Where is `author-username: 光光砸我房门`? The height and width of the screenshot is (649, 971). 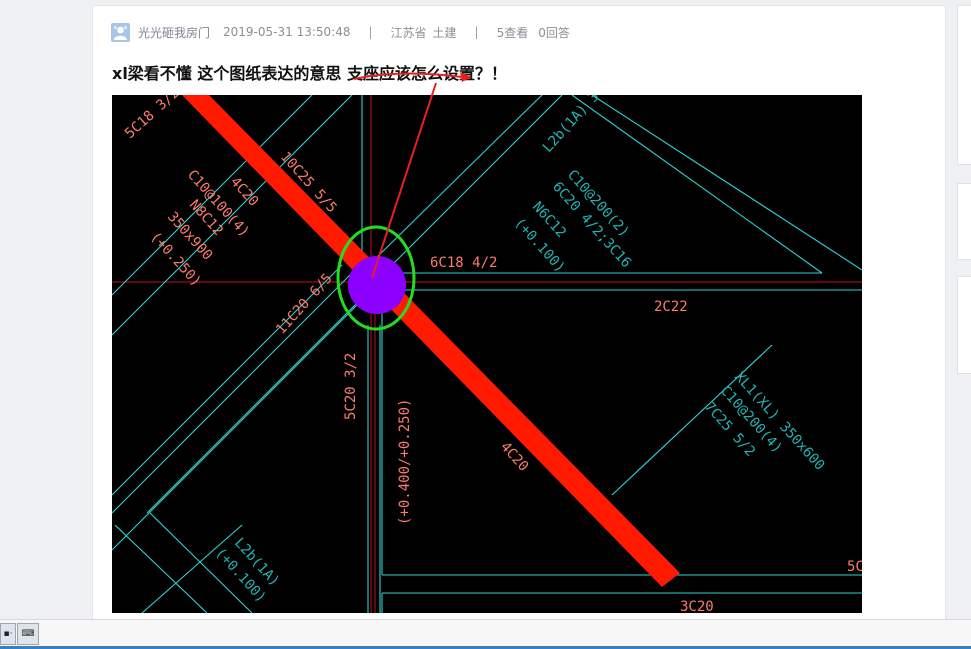
author-username: 光光砸我房门 is located at coordinates (174, 32).